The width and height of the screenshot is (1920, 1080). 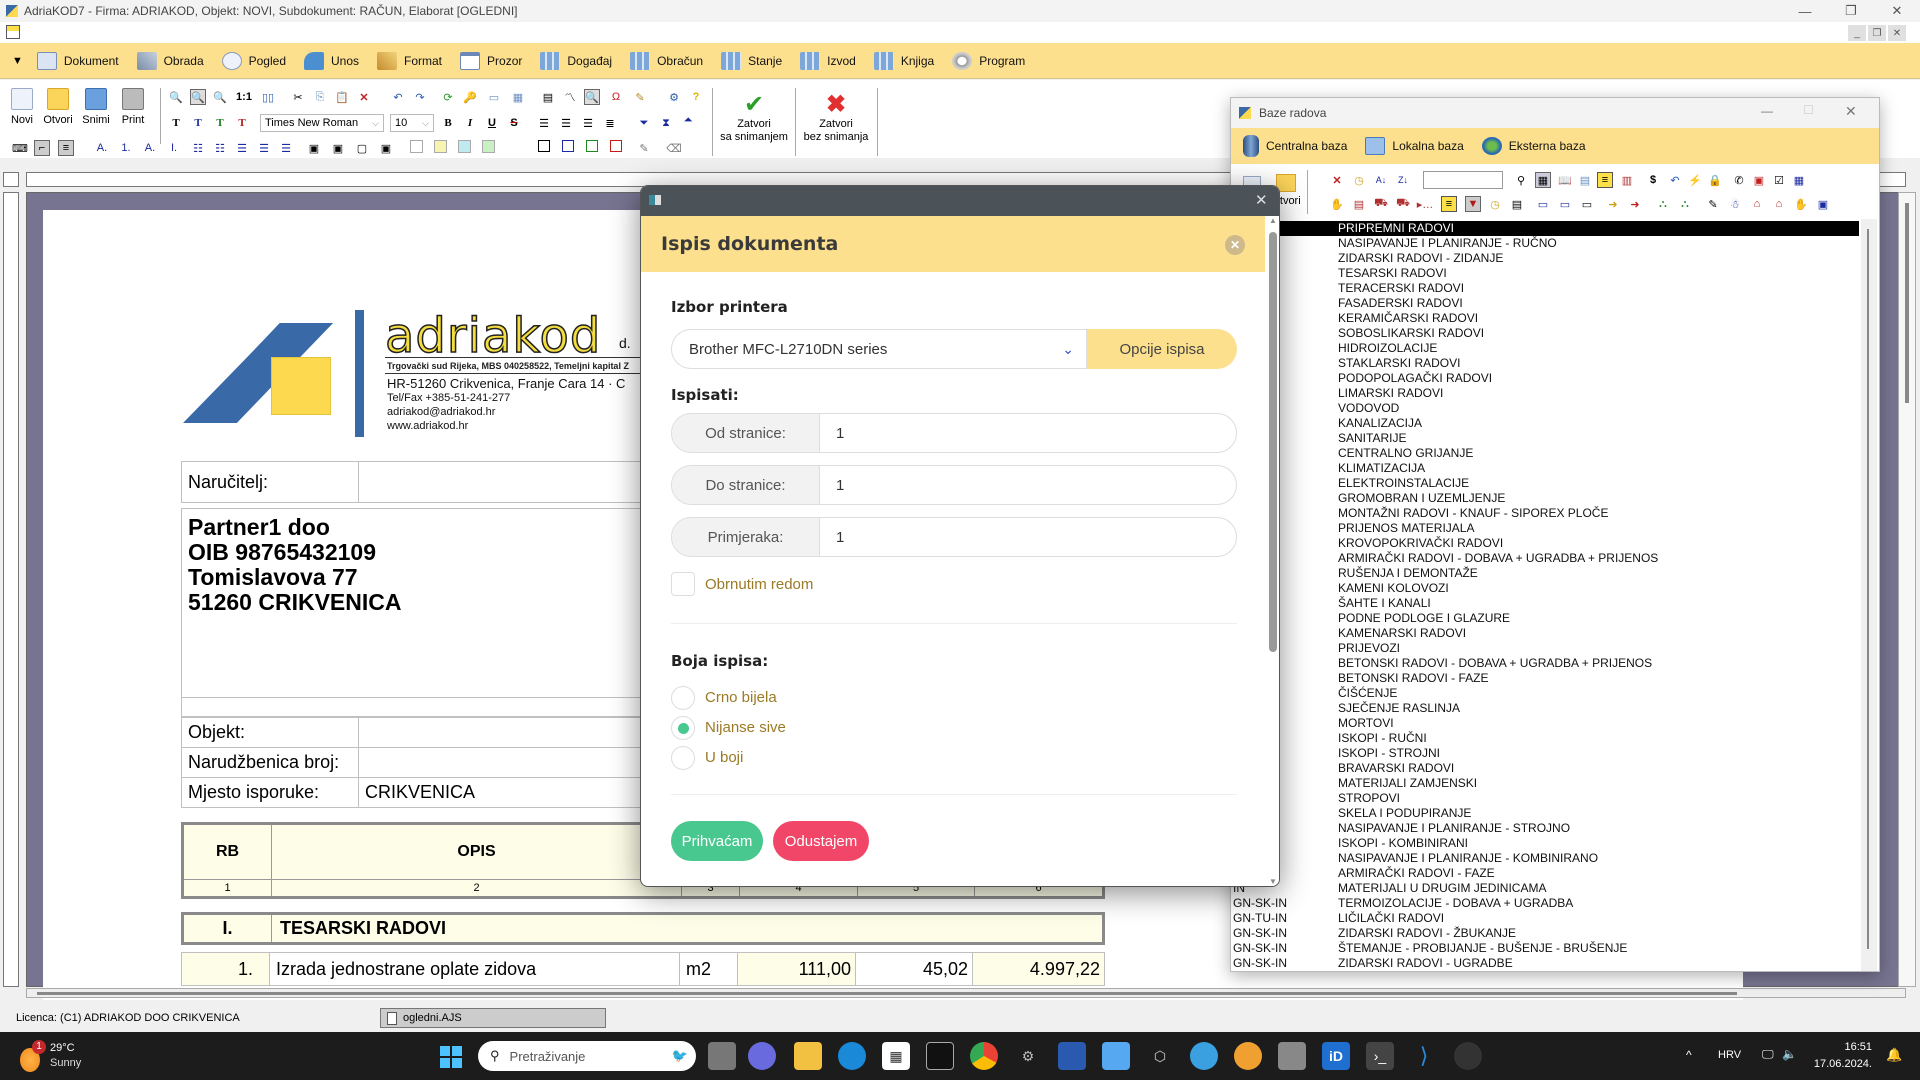 What do you see at coordinates (386, 148) in the screenshot?
I see `page-edit-icon: ▣` at bounding box center [386, 148].